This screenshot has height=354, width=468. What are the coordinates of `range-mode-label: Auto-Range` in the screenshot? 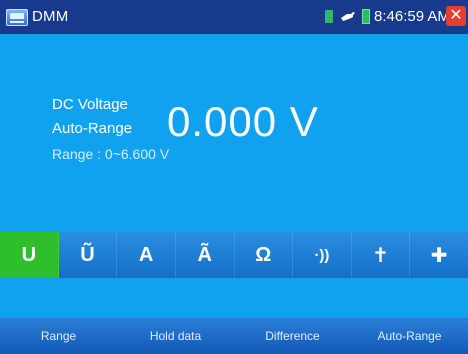 It's located at (92, 128).